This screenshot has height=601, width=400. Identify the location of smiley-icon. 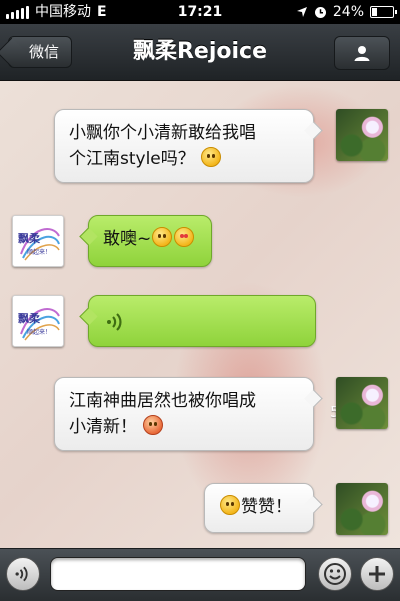
(335, 574).